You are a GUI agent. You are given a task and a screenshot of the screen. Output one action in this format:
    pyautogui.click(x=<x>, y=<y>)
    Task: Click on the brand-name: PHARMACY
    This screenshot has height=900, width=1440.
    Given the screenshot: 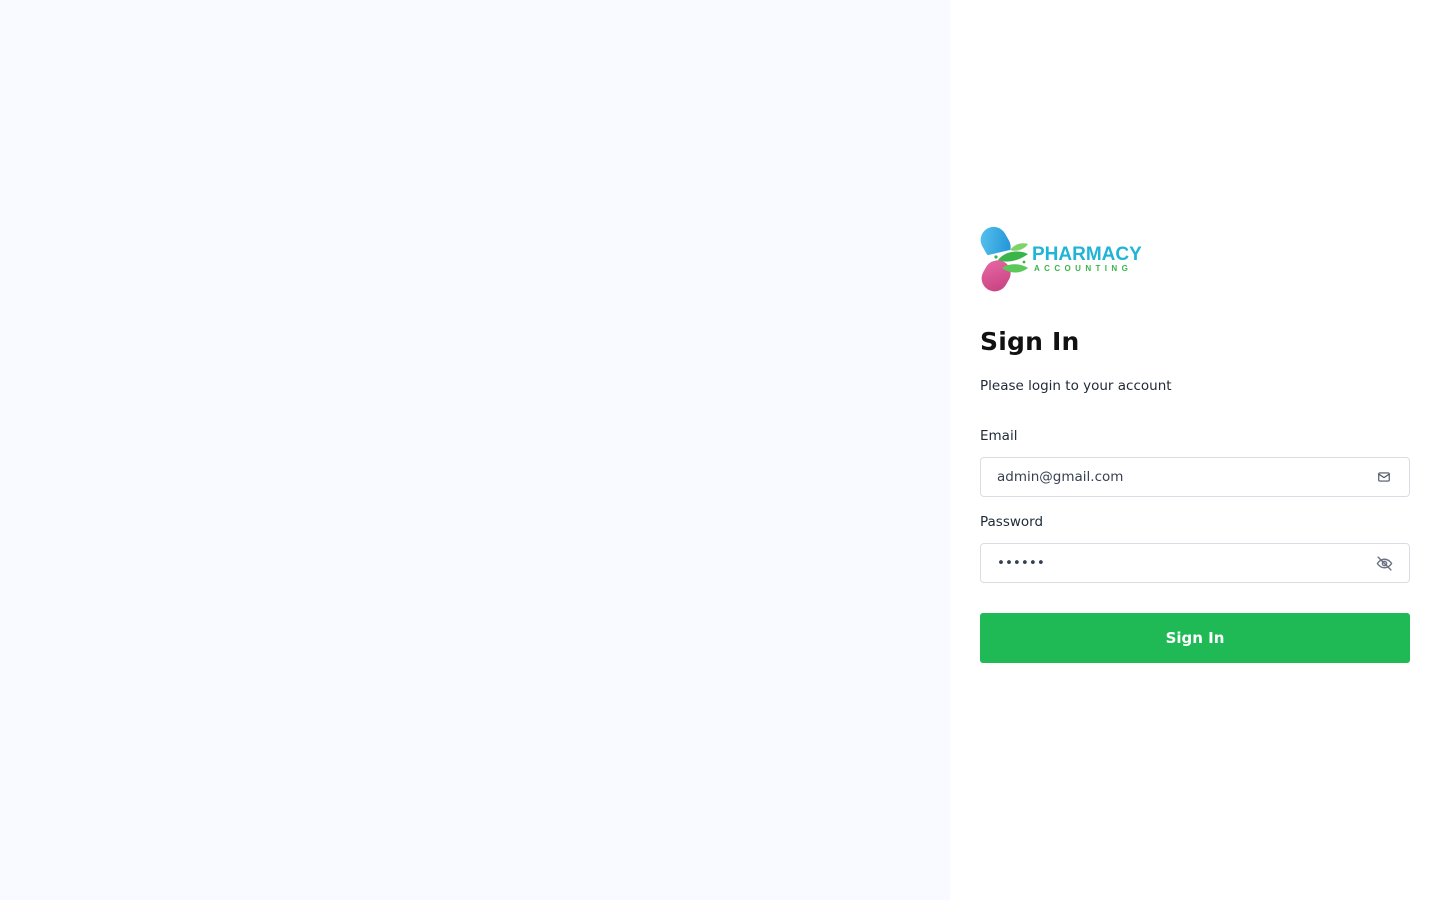 What is the action you would take?
    pyautogui.click(x=1087, y=254)
    